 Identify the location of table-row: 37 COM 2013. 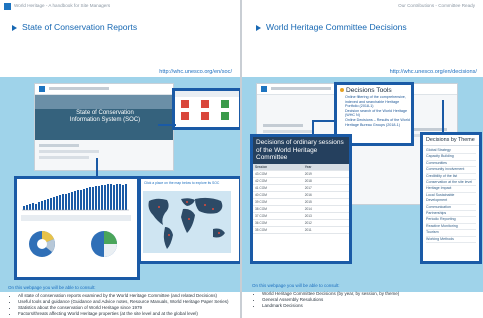
(301, 216).